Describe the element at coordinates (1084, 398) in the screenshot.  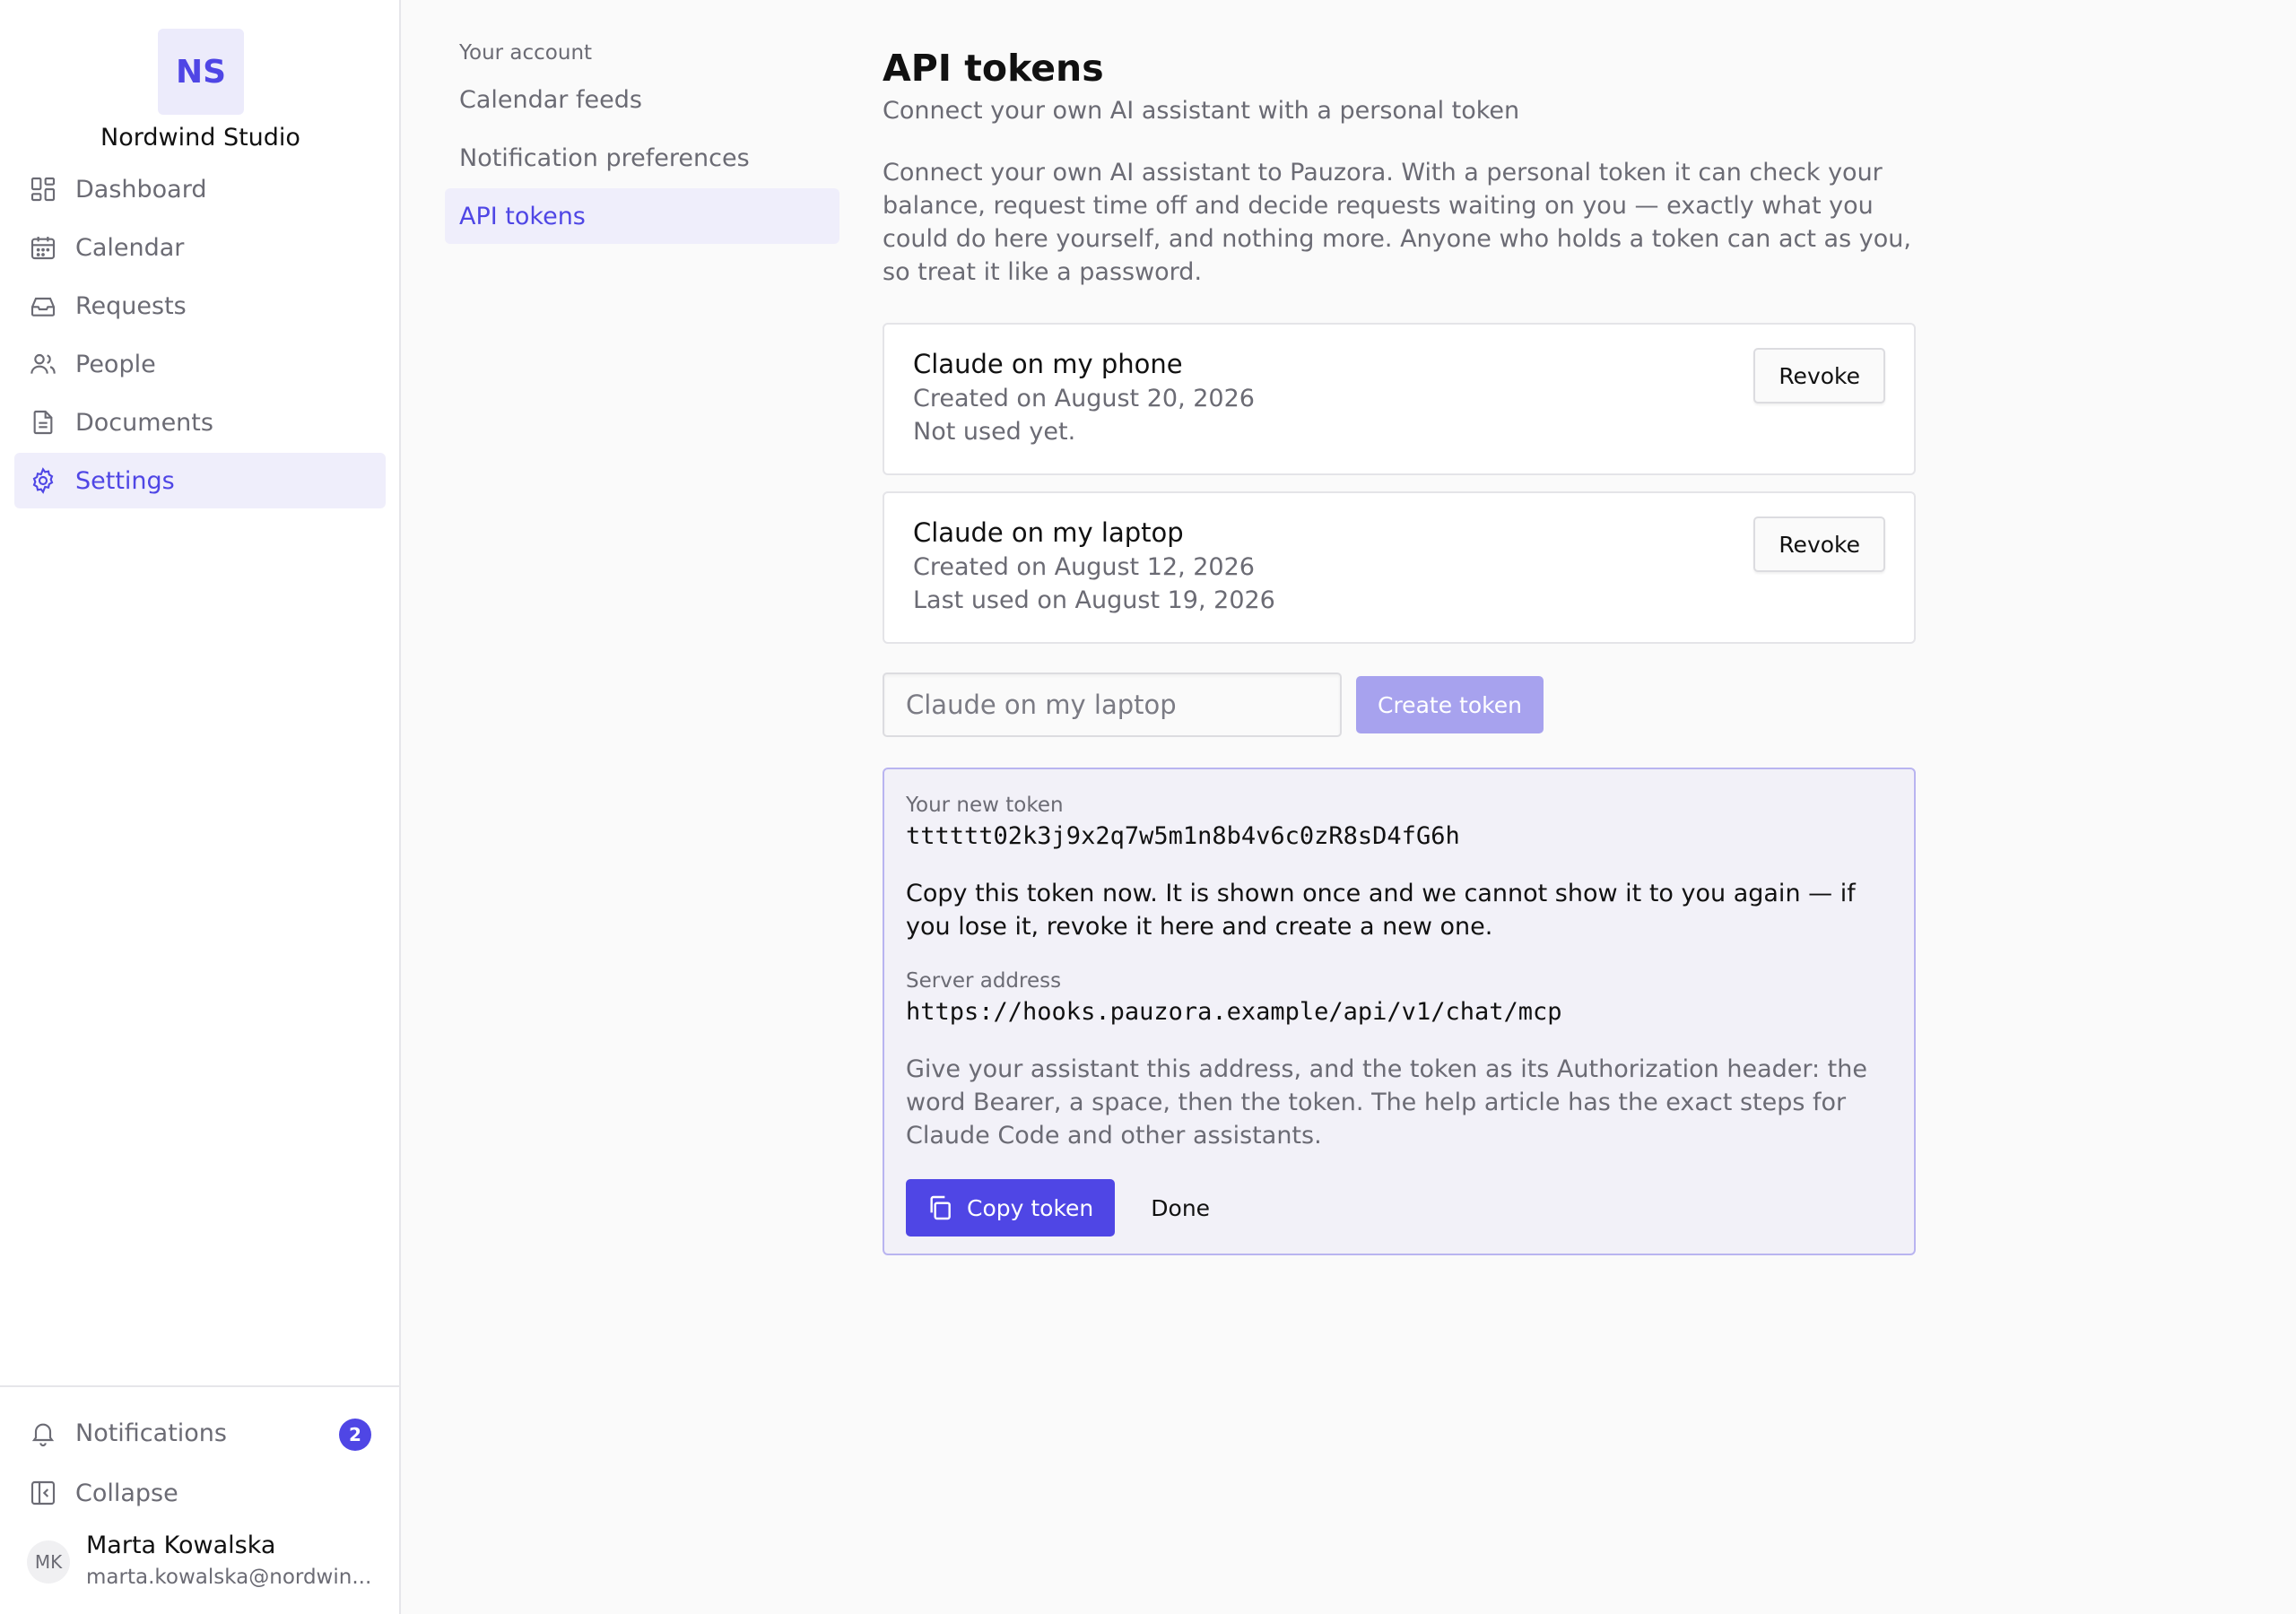
I see `token-created: Created on August 20, 2026` at that location.